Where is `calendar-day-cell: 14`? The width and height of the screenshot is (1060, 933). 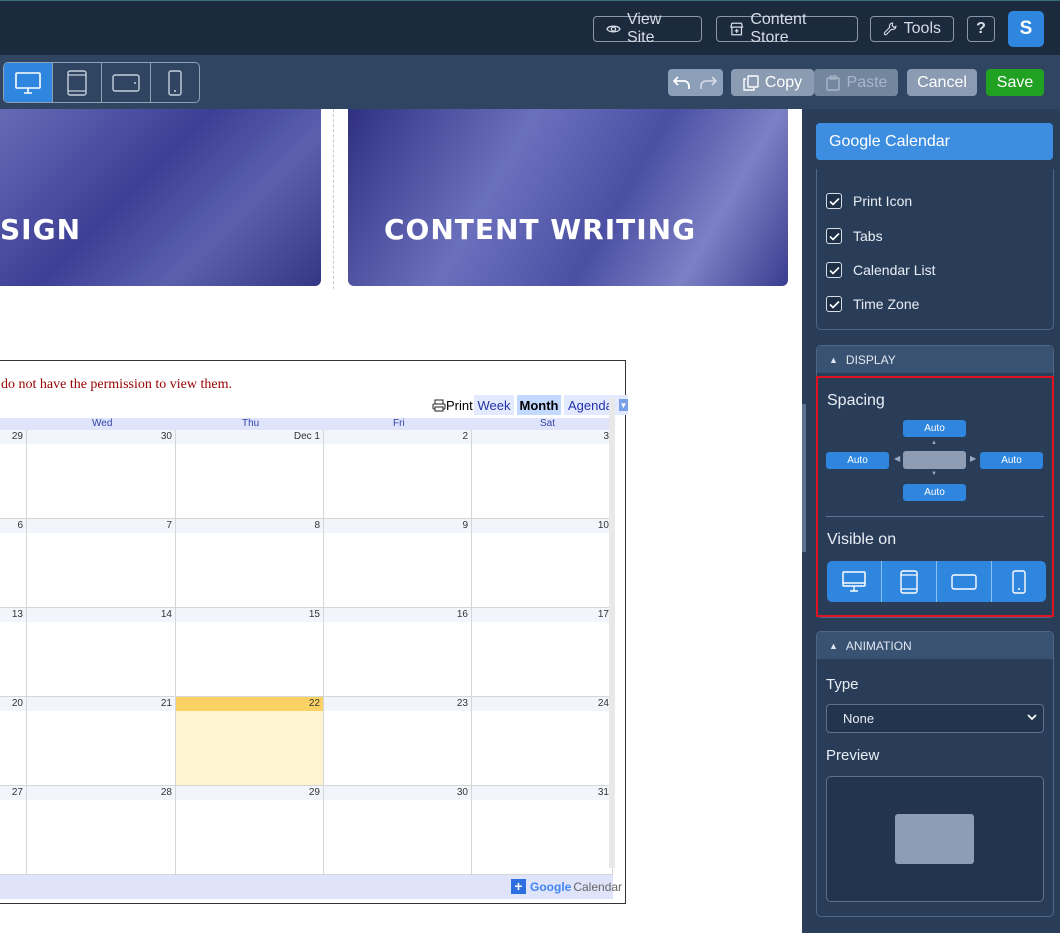
calendar-day-cell: 14 is located at coordinates (101, 652).